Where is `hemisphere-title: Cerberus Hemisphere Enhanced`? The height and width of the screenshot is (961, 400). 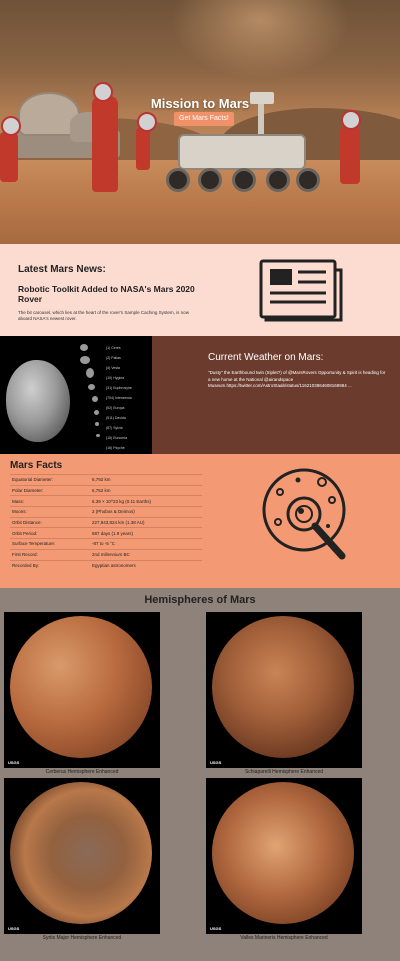 hemisphere-title: Cerberus Hemisphere Enhanced is located at coordinates (82, 772).